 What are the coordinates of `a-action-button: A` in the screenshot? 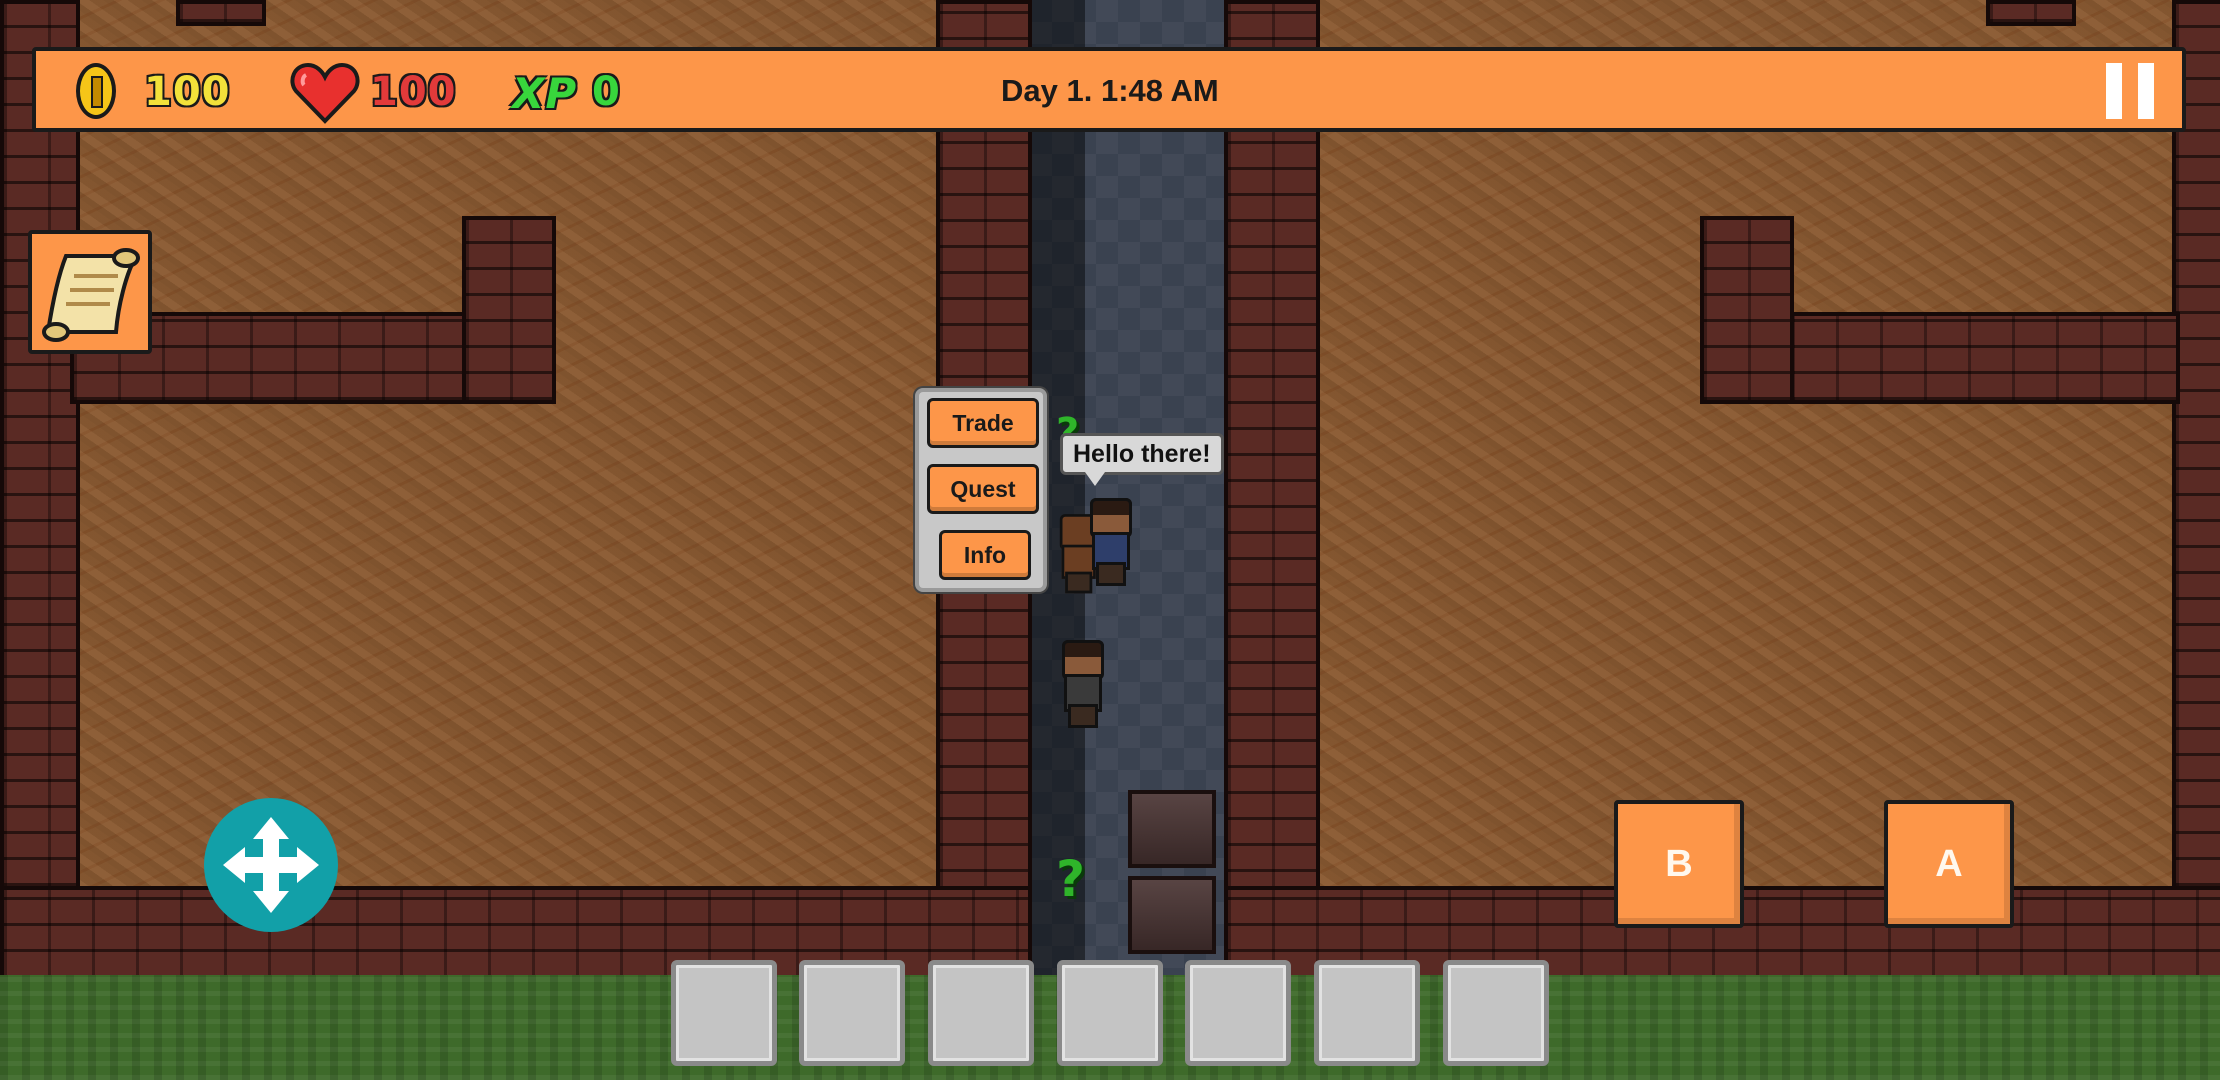 It's located at (1949, 864).